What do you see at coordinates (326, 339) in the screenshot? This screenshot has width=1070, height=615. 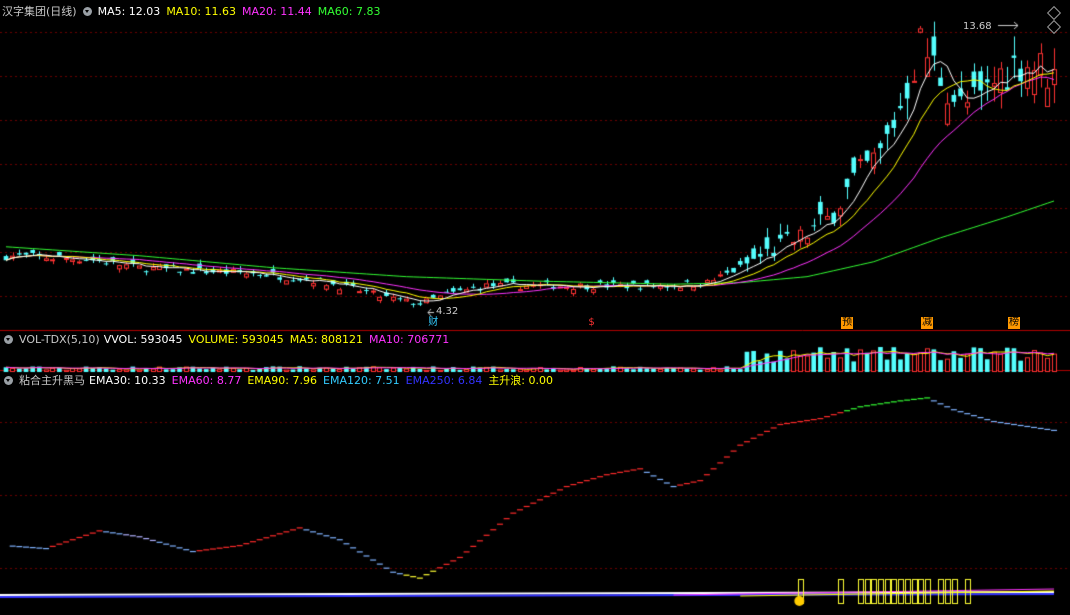 I see `volume-value-2: MA5: 808121` at bounding box center [326, 339].